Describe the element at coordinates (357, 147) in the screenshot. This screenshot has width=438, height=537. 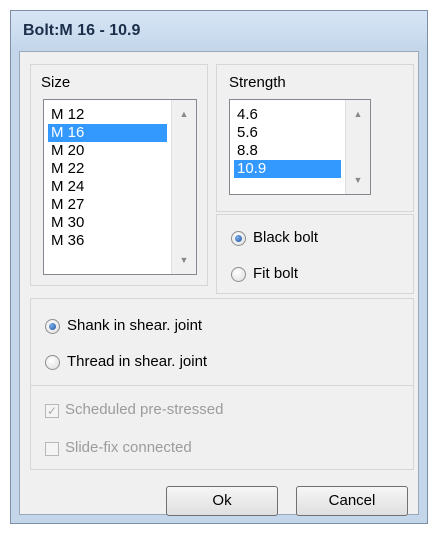
I see `strength-scrollbar: ▲ ▼` at that location.